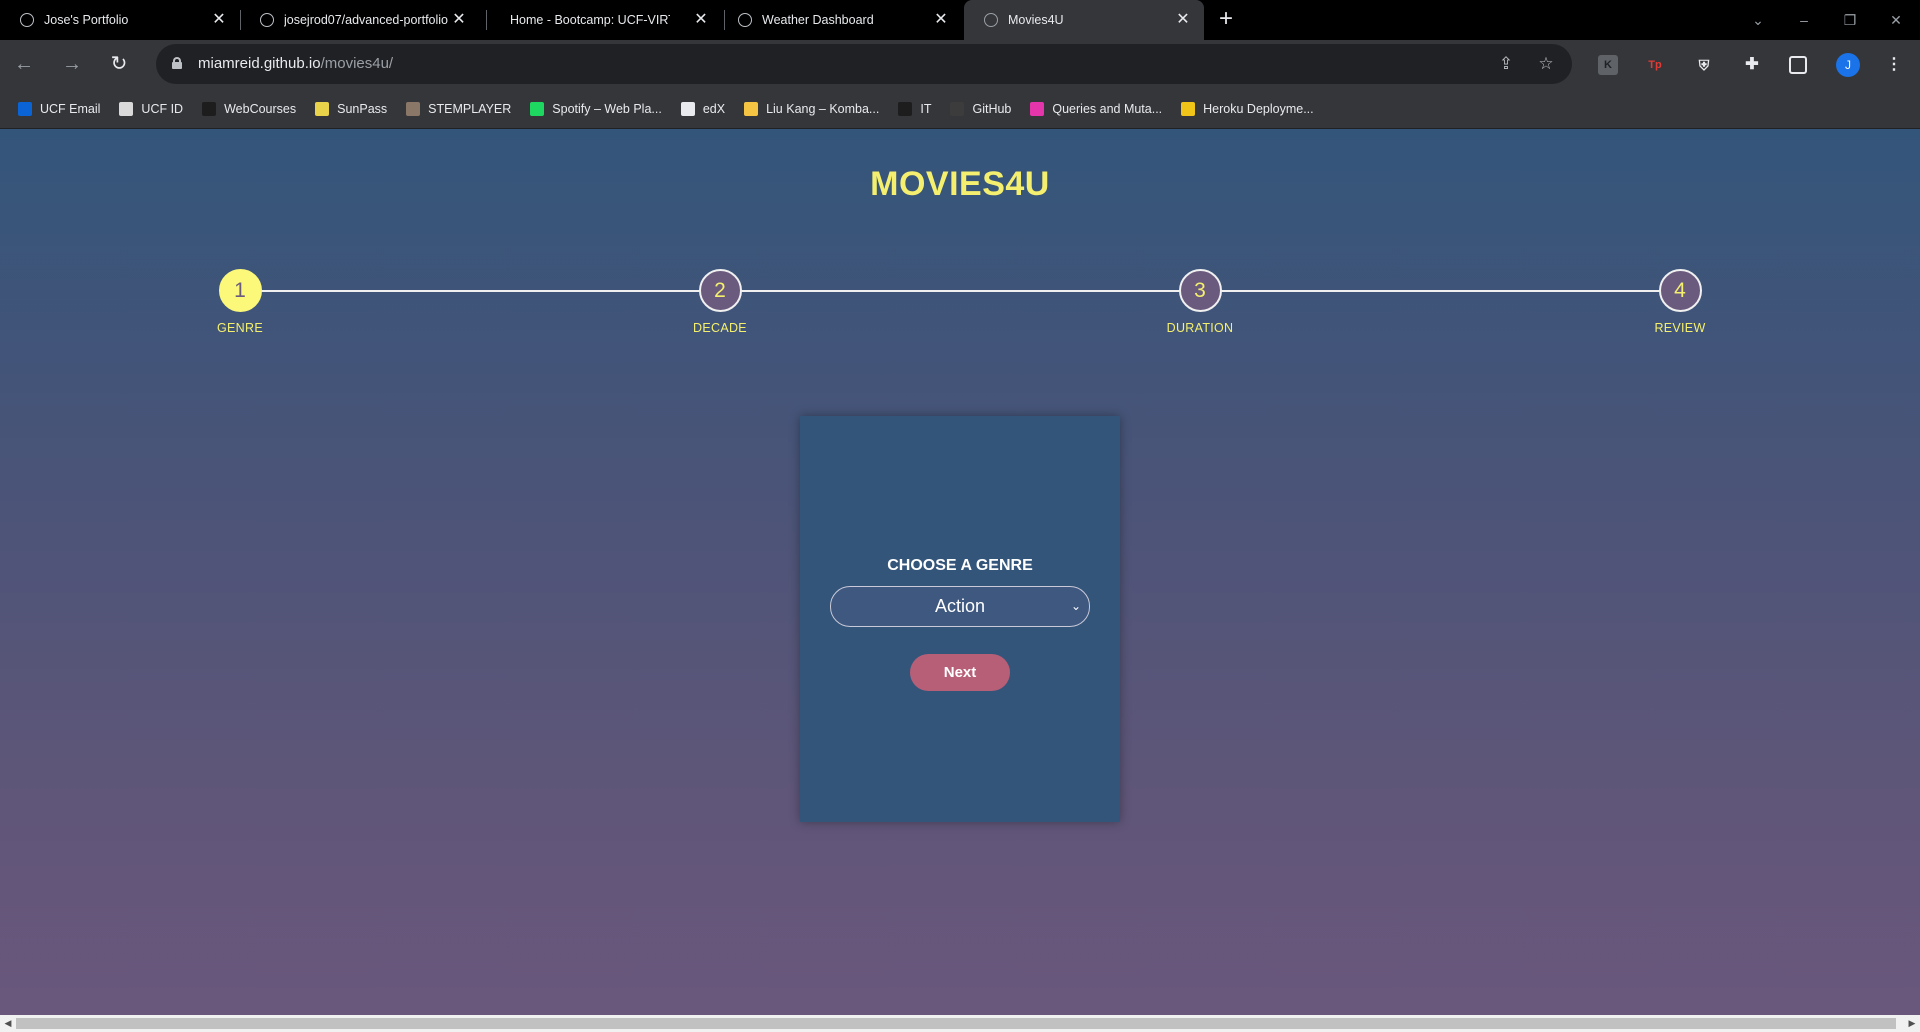 This screenshot has height=1032, width=1920. I want to click on step-duration: 3 DURATION, so click(1200, 302).